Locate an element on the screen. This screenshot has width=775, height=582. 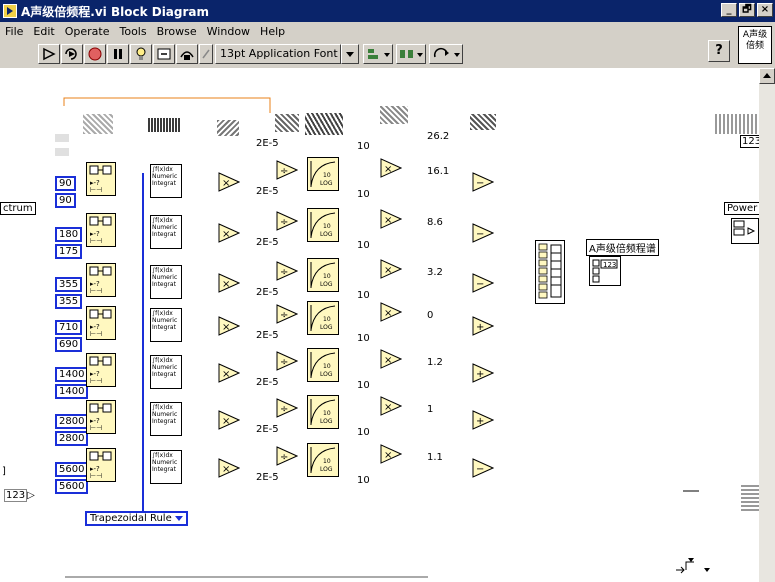
menu-file: File is located at coordinates (14, 31).